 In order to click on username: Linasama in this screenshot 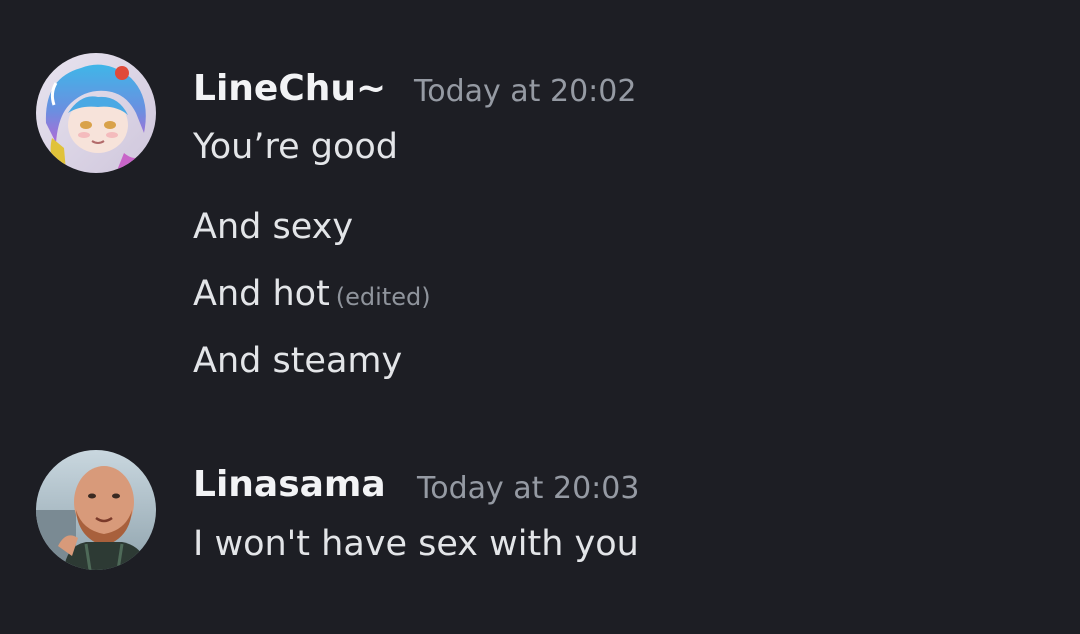, I will do `click(289, 484)`.